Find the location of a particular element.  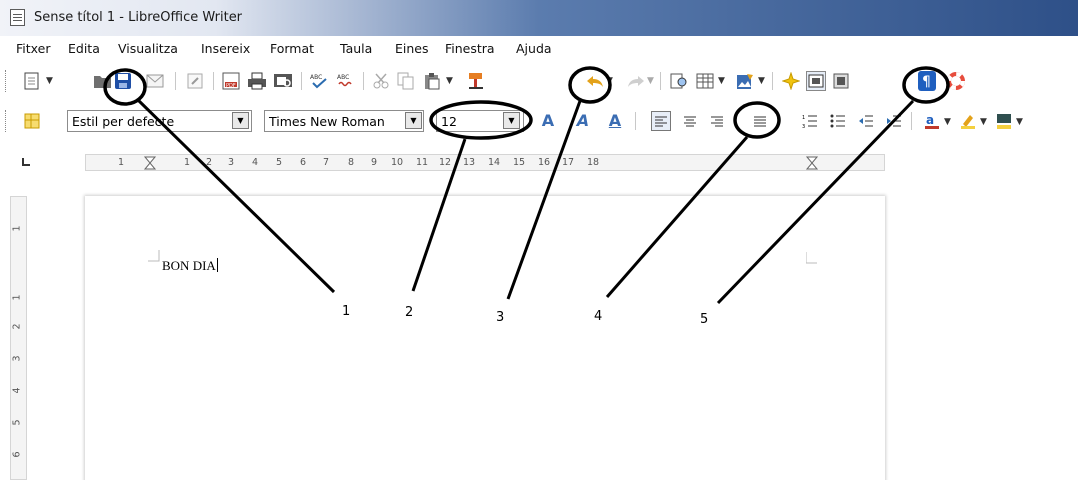

annotation-label-2: 2 is located at coordinates (409, 312).